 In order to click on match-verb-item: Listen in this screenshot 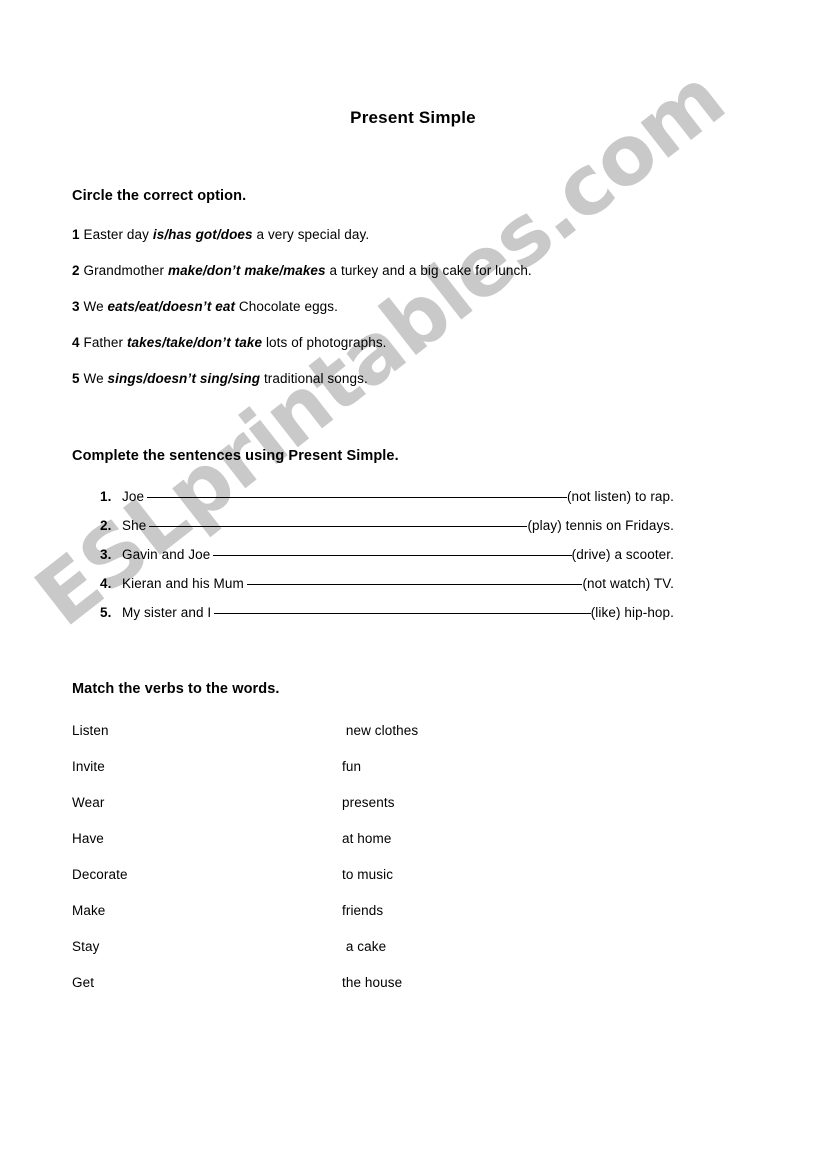, I will do `click(90, 730)`.